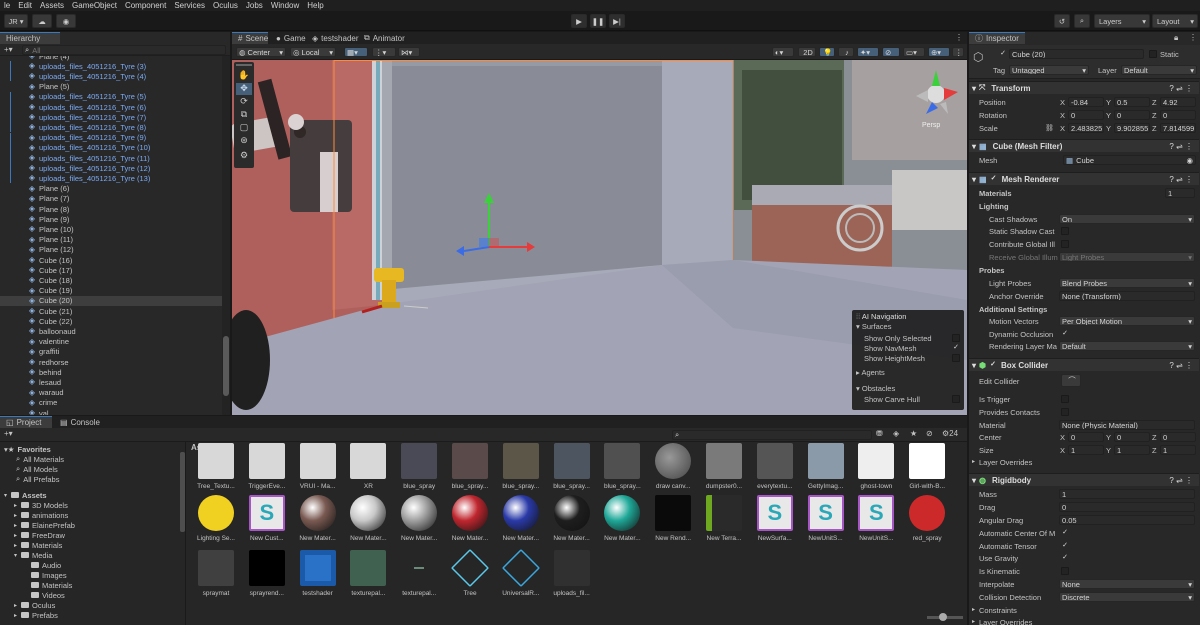 Image resolution: width=1200 pixels, height=625 pixels. I want to click on hierarchy-item: ◈ Plane (6), so click(35, 189).